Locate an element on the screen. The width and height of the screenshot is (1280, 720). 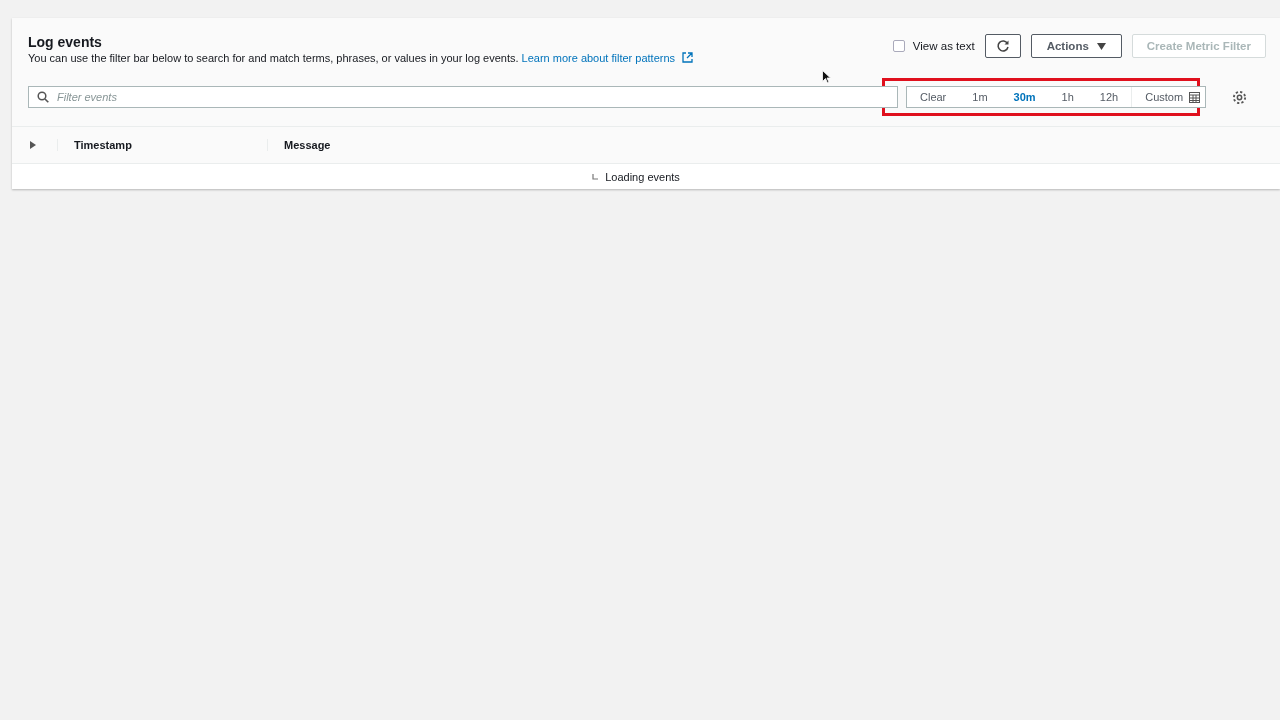
time-range-option: 1h is located at coordinates (1067, 97).